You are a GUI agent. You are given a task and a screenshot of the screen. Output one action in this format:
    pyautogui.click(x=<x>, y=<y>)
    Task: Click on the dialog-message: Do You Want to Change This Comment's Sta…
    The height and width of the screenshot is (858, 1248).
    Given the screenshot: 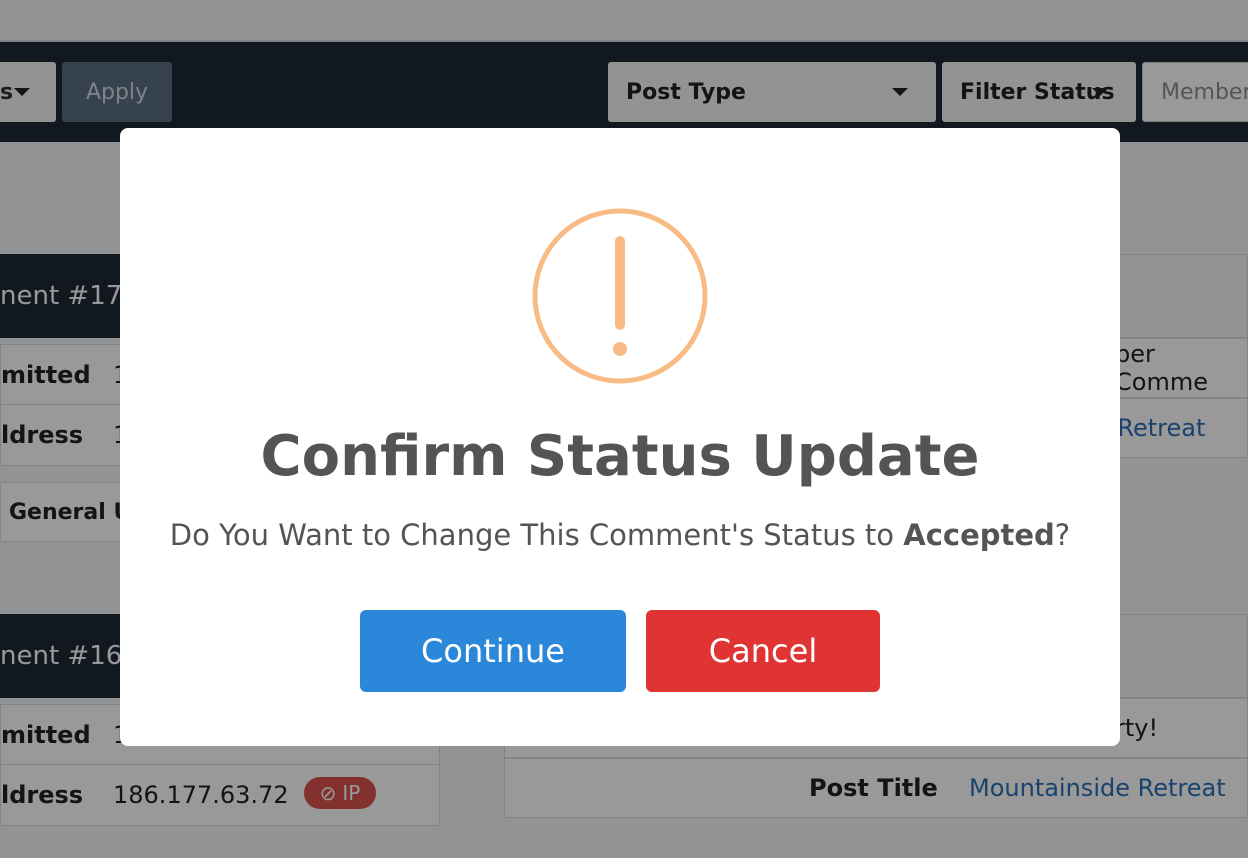 What is the action you would take?
    pyautogui.click(x=620, y=535)
    